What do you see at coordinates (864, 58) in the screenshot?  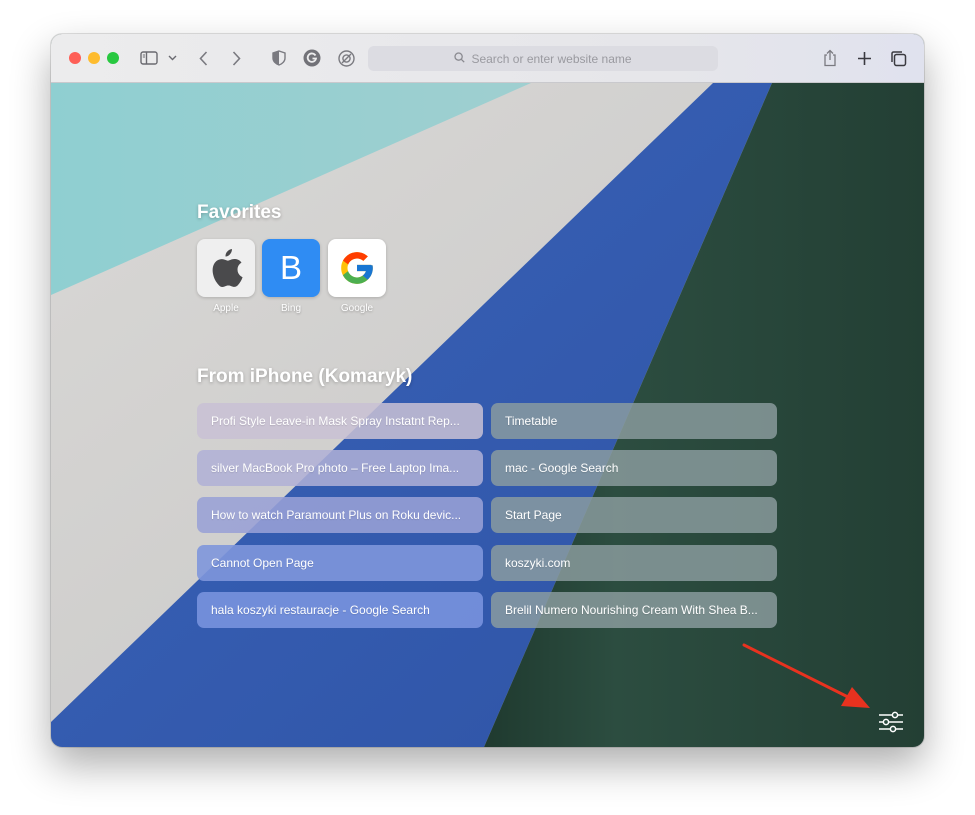 I see `new-tab-plus-icon` at bounding box center [864, 58].